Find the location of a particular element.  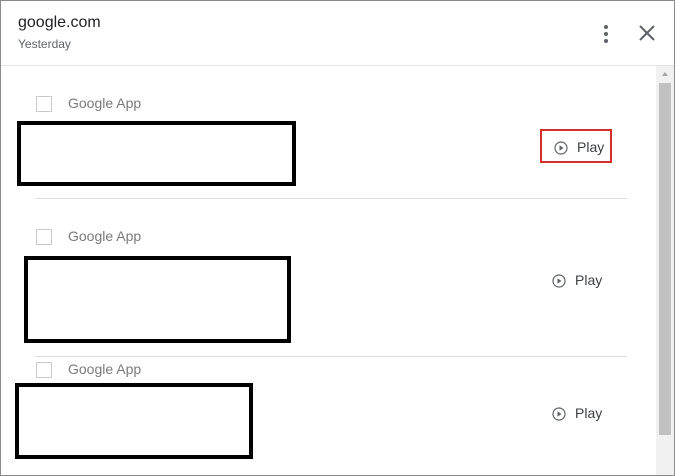

more-options-button is located at coordinates (606, 34).